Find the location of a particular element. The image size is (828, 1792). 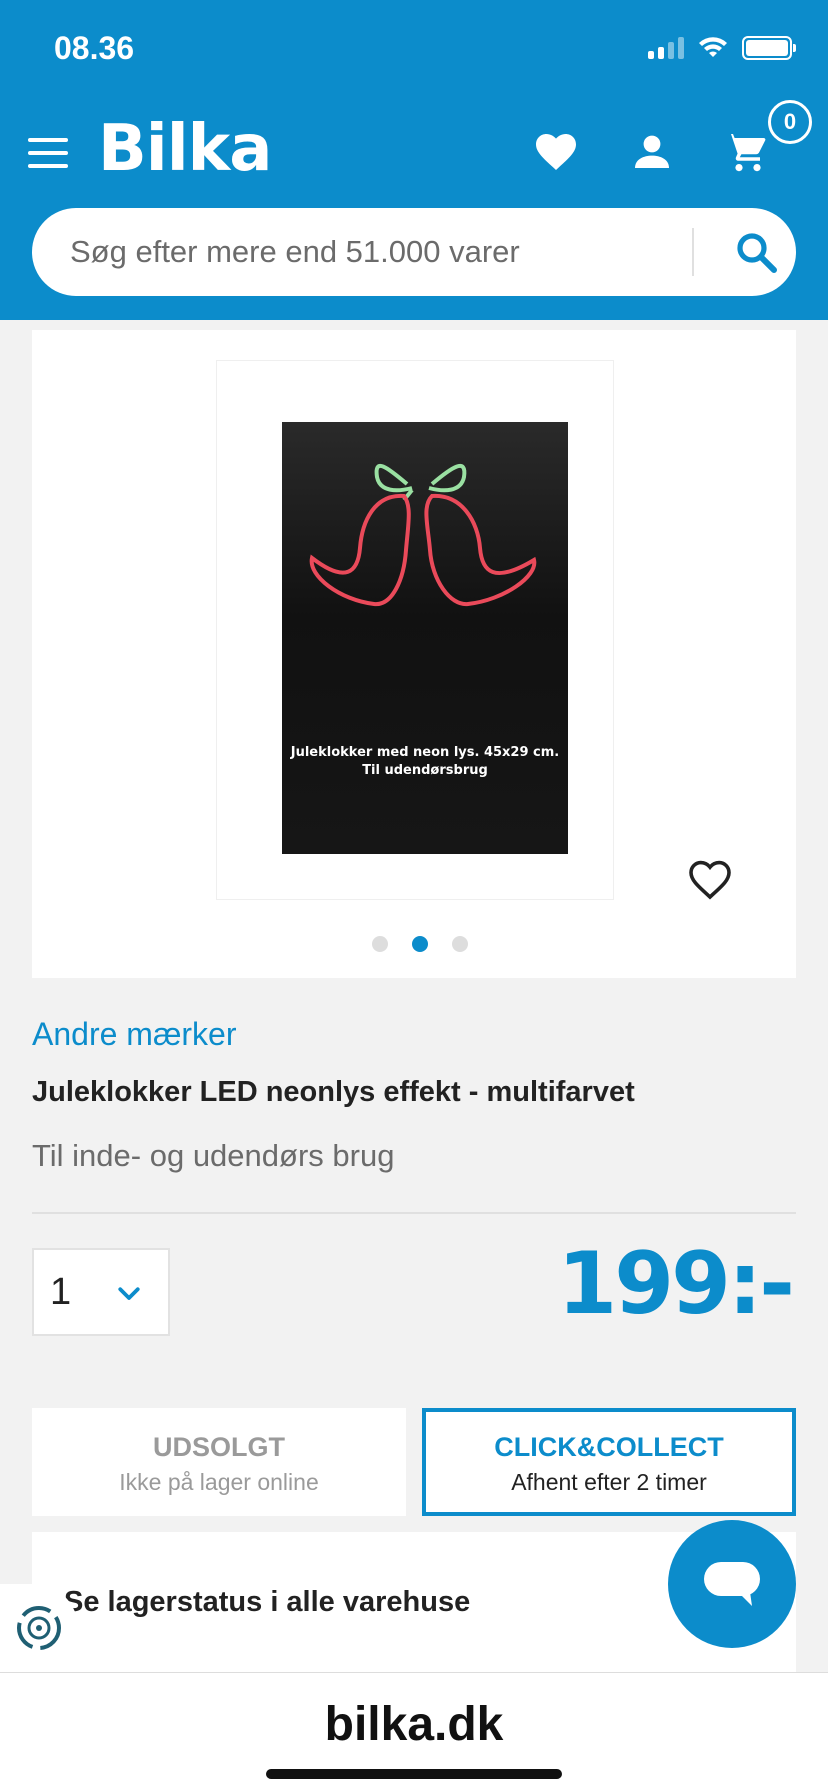

click-collect-subtitle: Afhent efter 2 timer is located at coordinates (609, 1482).